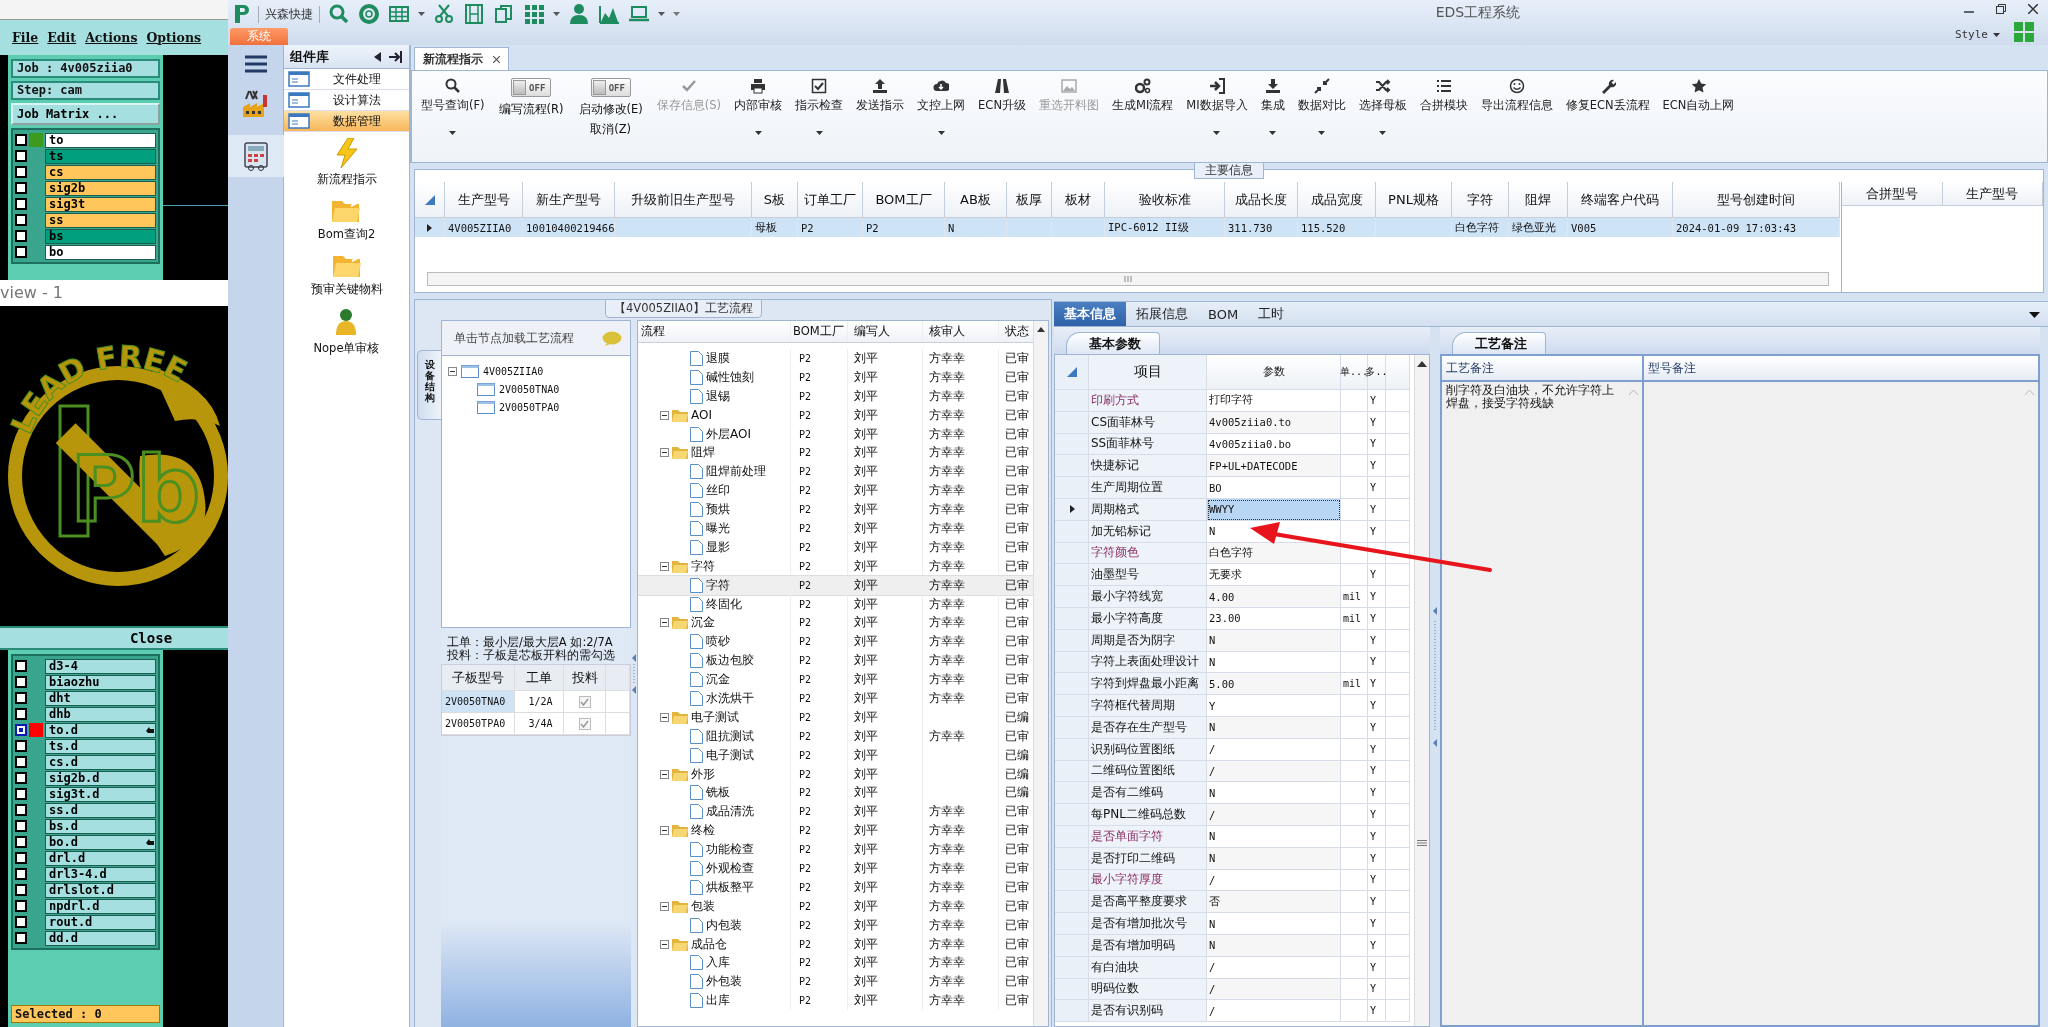 The image size is (2048, 1027). I want to click on table-icon, so click(399, 14).